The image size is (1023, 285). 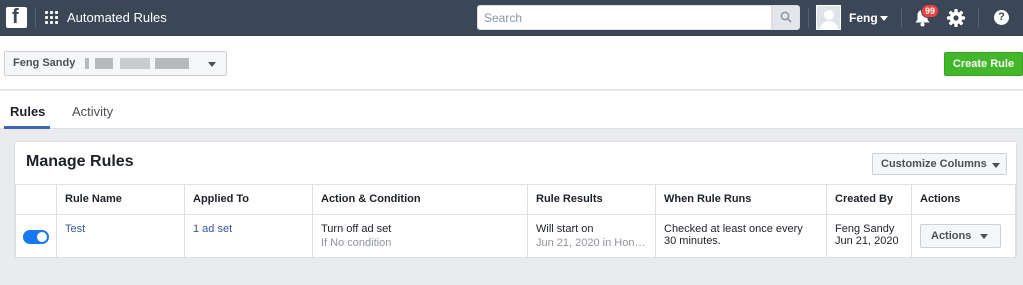 I want to click on search-input: Search, so click(x=624, y=17).